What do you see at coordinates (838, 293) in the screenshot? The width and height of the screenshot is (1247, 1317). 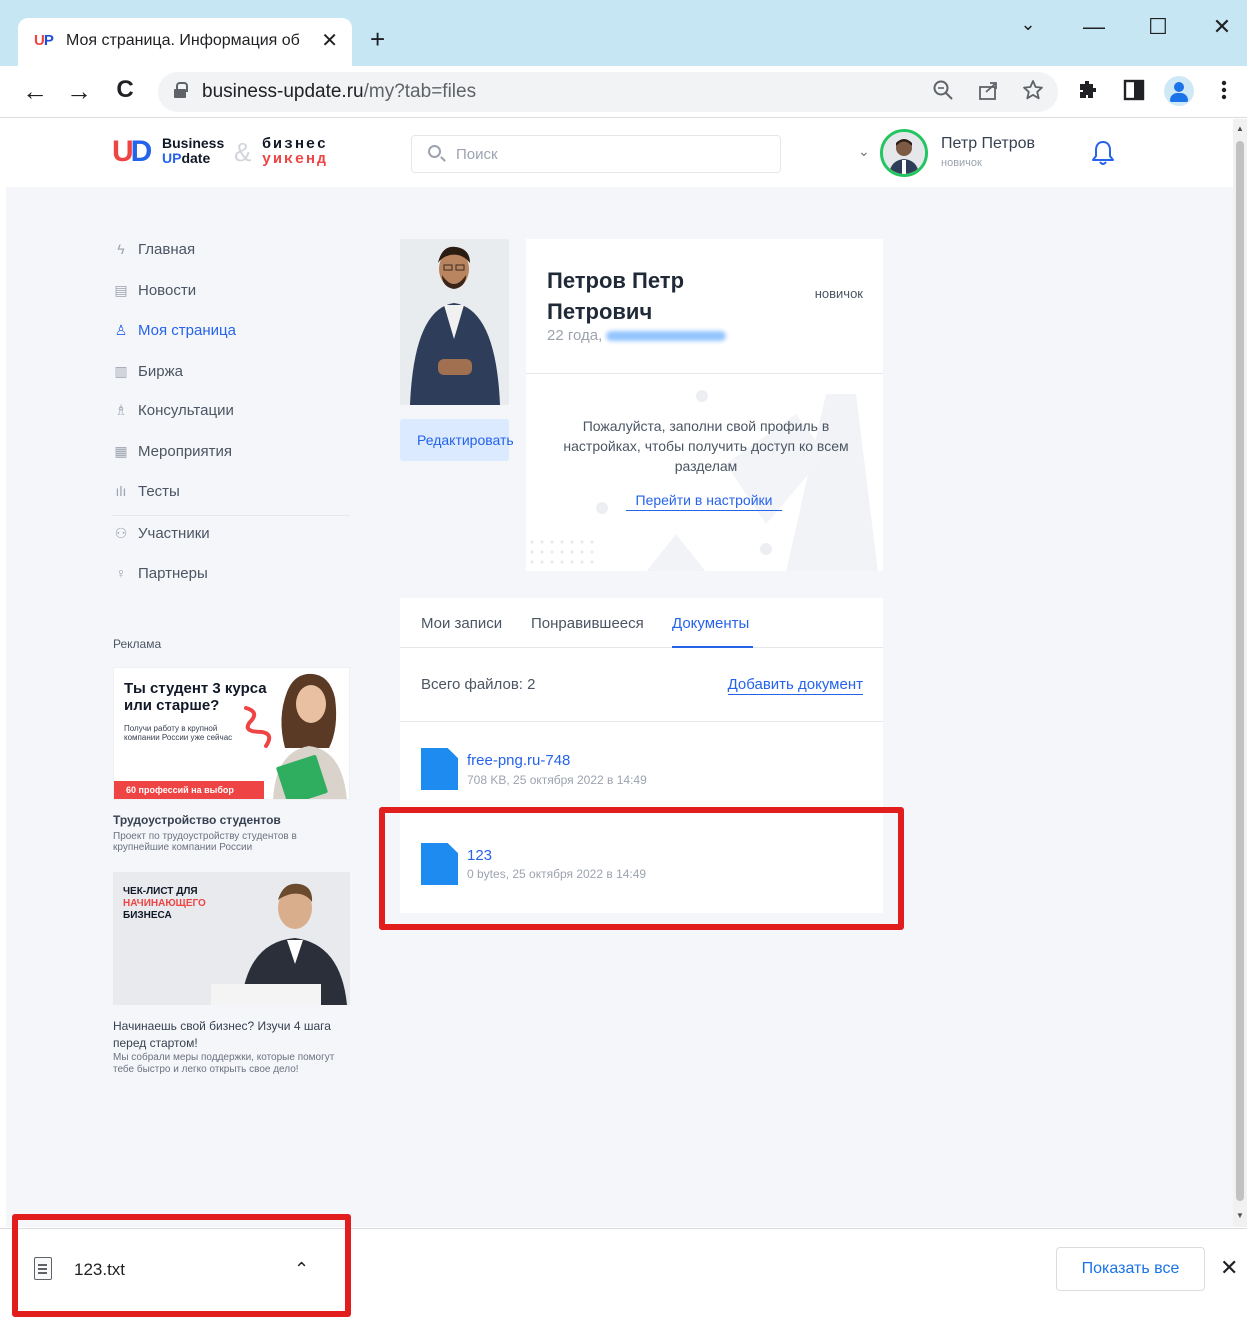 I see `profile-level-badge: новичок` at bounding box center [838, 293].